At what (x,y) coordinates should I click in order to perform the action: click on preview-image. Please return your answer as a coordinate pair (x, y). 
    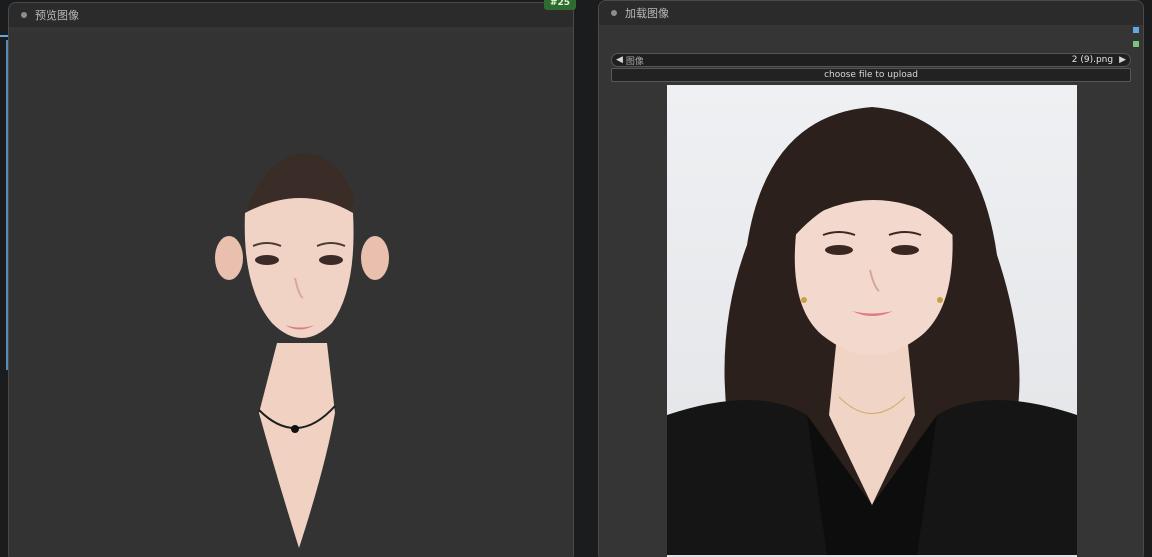
    Looking at the image, I should click on (302, 350).